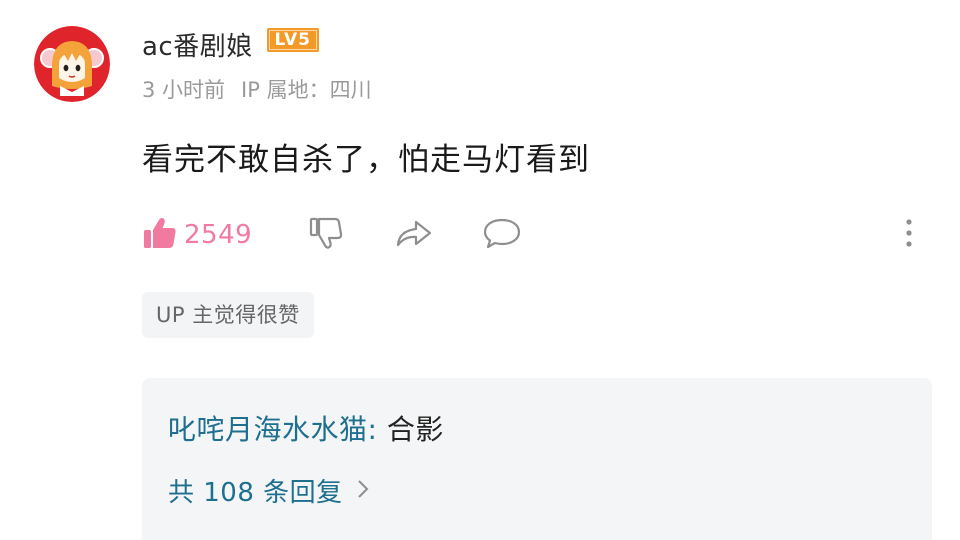 The width and height of the screenshot is (960, 540). Describe the element at coordinates (228, 315) in the screenshot. I see `up-liked-tag: UP 主觉得很赞` at that location.